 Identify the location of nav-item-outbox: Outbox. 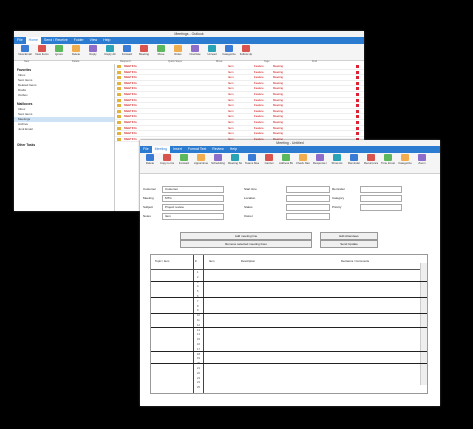
(64, 95).